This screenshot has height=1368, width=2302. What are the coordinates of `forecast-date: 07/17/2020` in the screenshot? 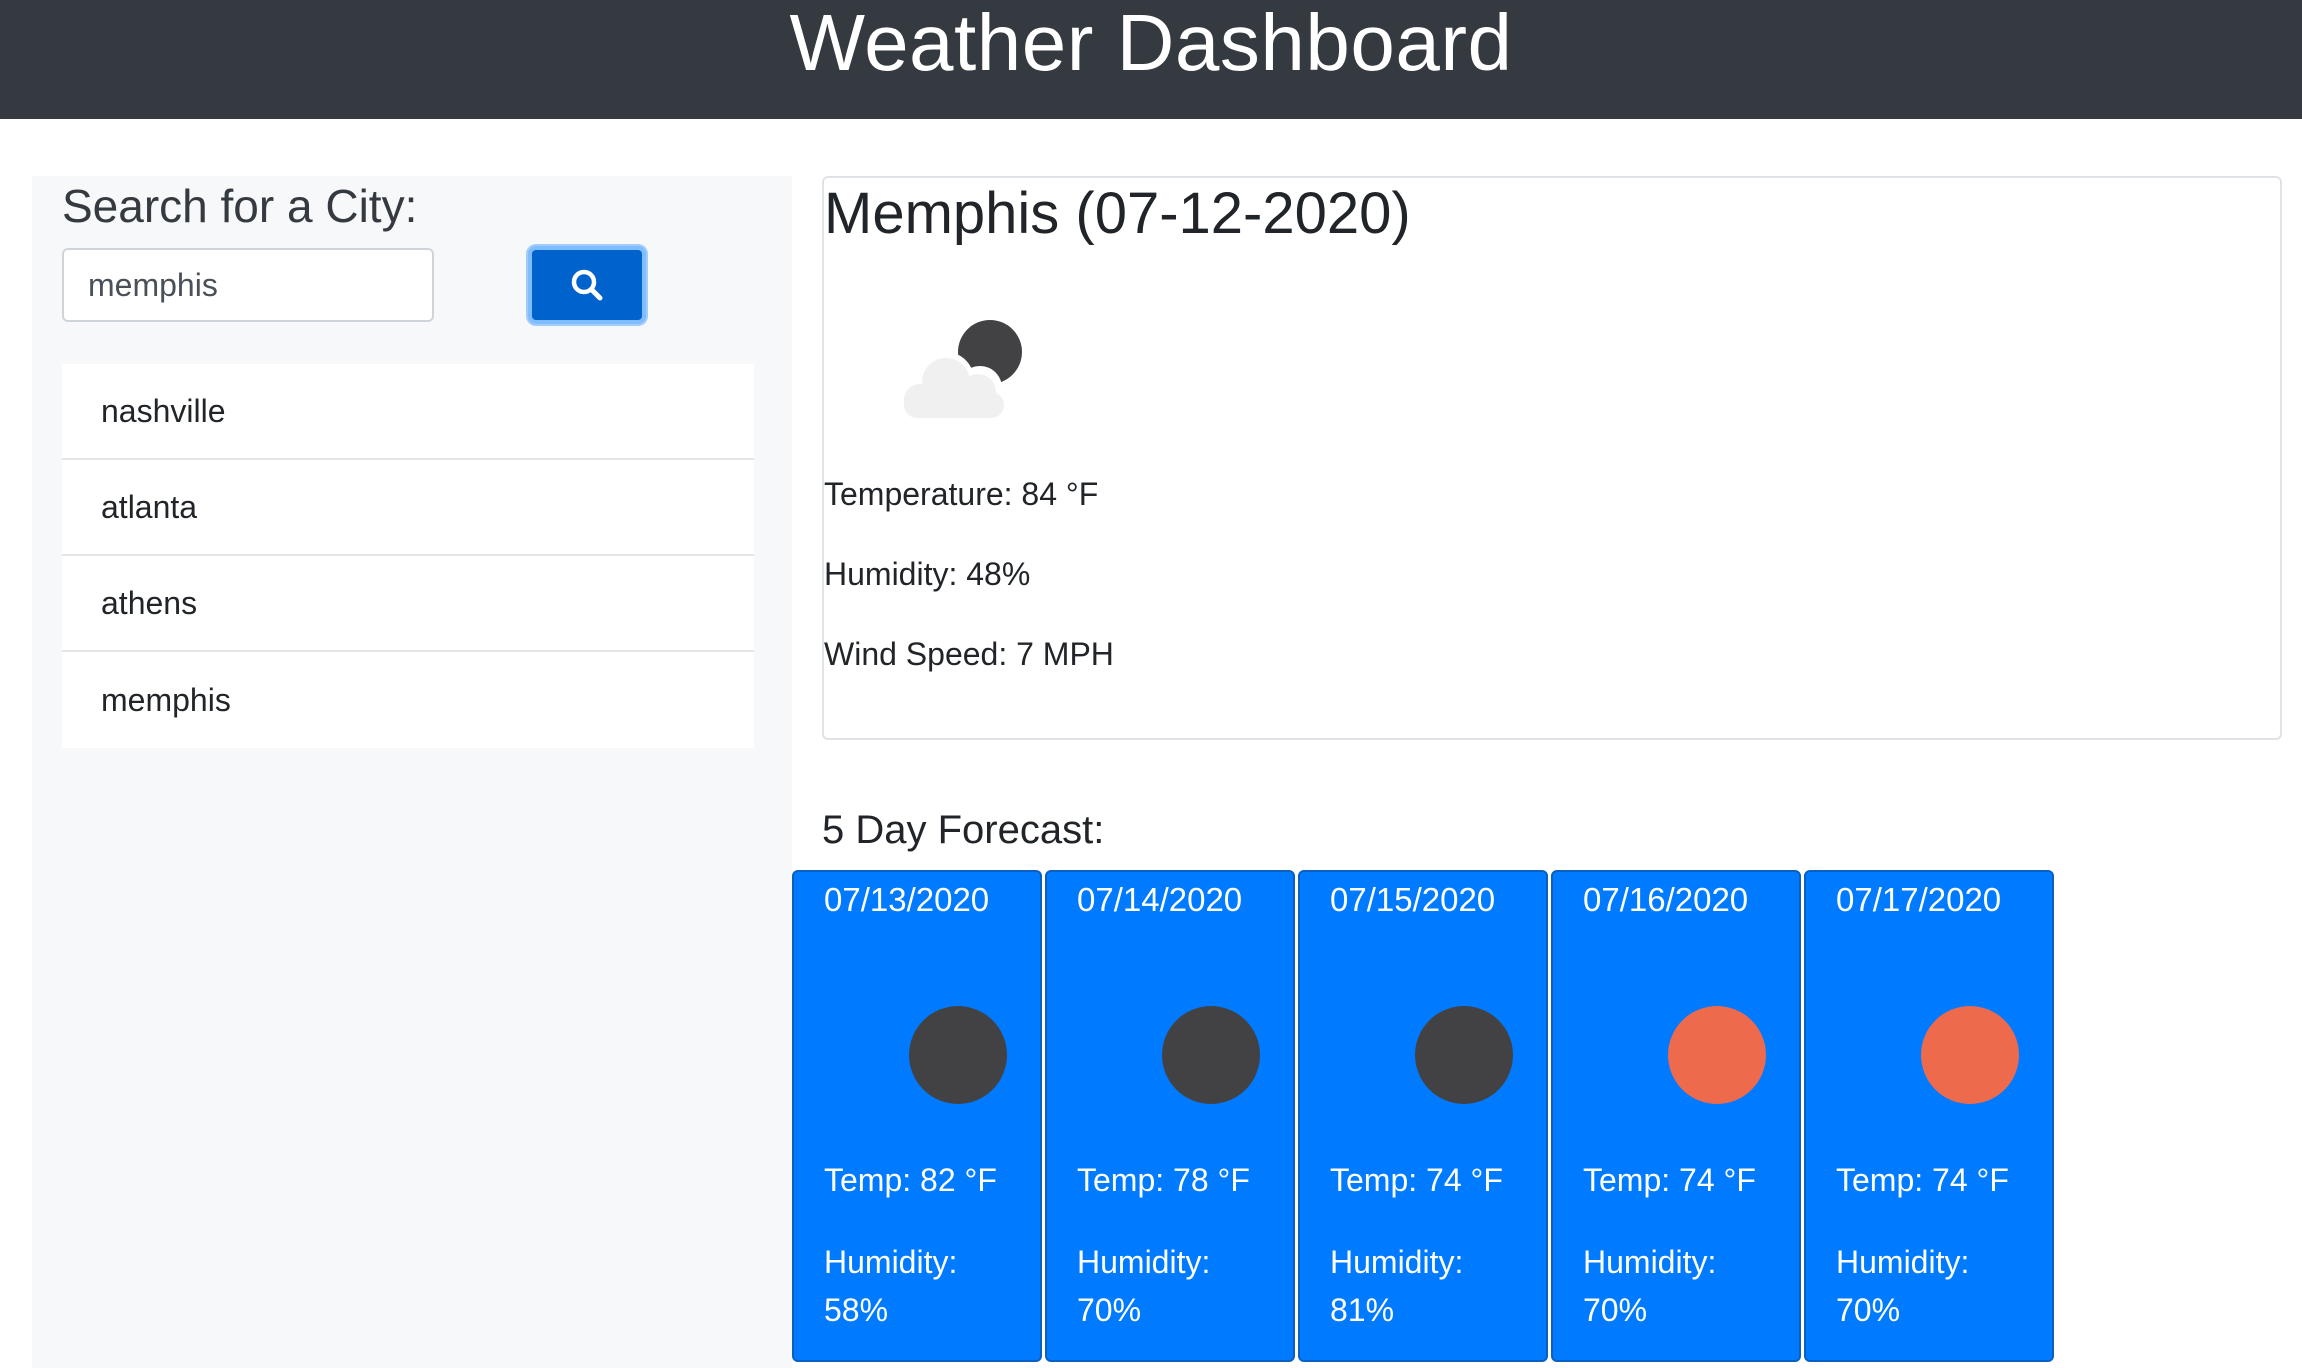 It's located at (1919, 899).